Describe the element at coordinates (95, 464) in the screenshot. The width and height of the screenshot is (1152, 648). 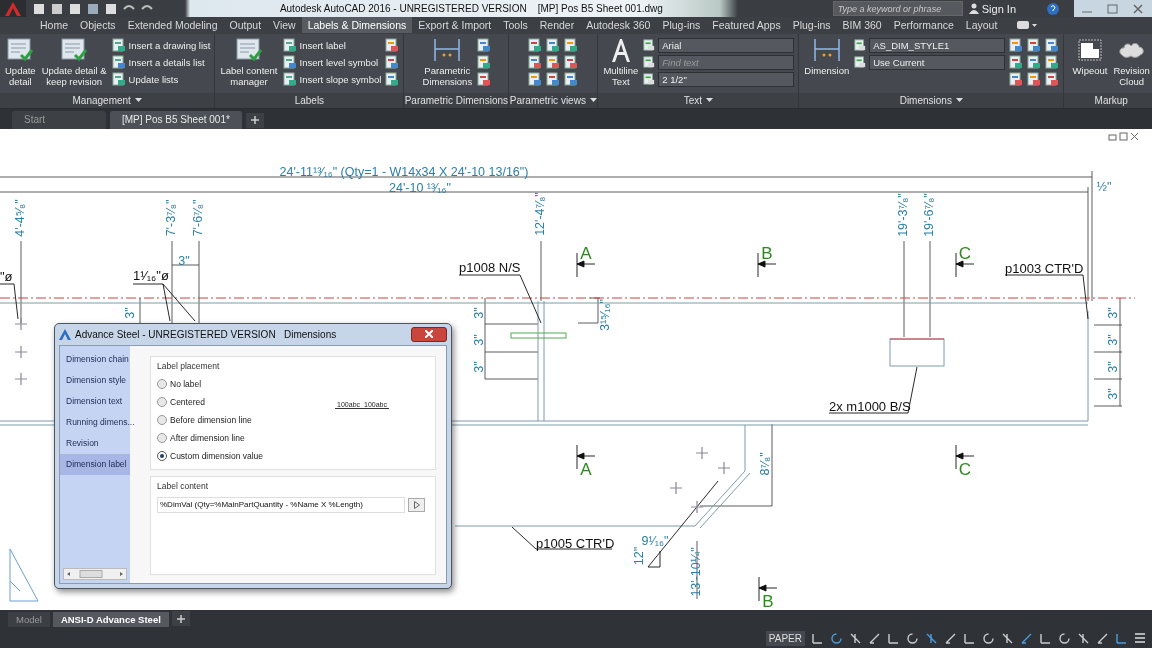
I see `nav-item: Dimension label` at that location.